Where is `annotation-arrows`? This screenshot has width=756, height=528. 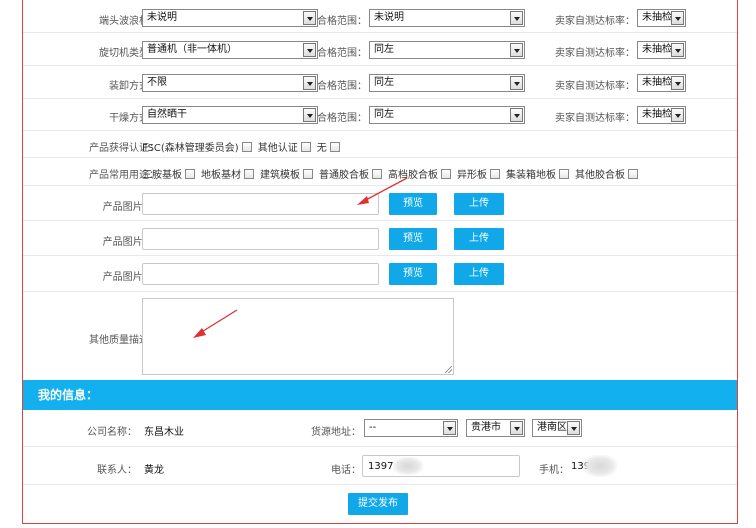
annotation-arrows is located at coordinates (300, 257).